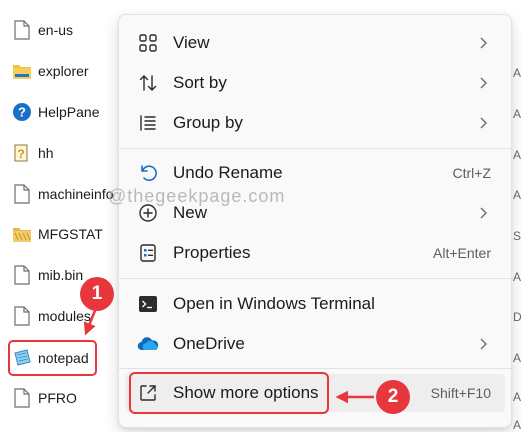 The image size is (521, 432). What do you see at coordinates (56, 30) in the screenshot?
I see `file-name: en-us` at bounding box center [56, 30].